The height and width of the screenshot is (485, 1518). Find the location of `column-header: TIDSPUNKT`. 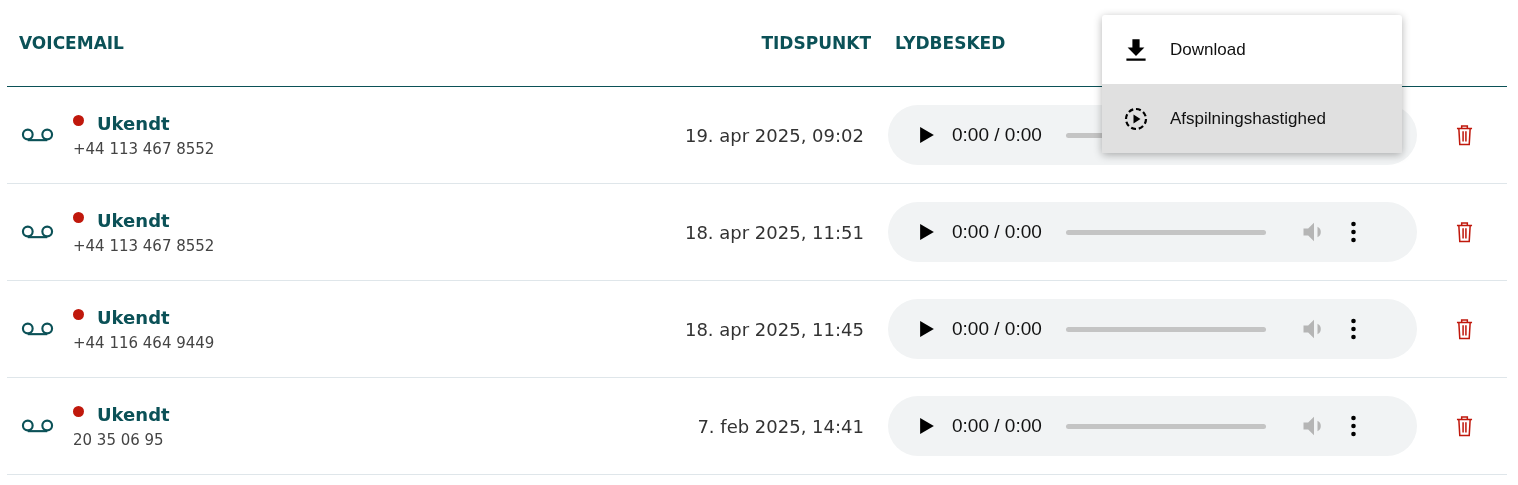

column-header: TIDSPUNKT is located at coordinates (815, 43).